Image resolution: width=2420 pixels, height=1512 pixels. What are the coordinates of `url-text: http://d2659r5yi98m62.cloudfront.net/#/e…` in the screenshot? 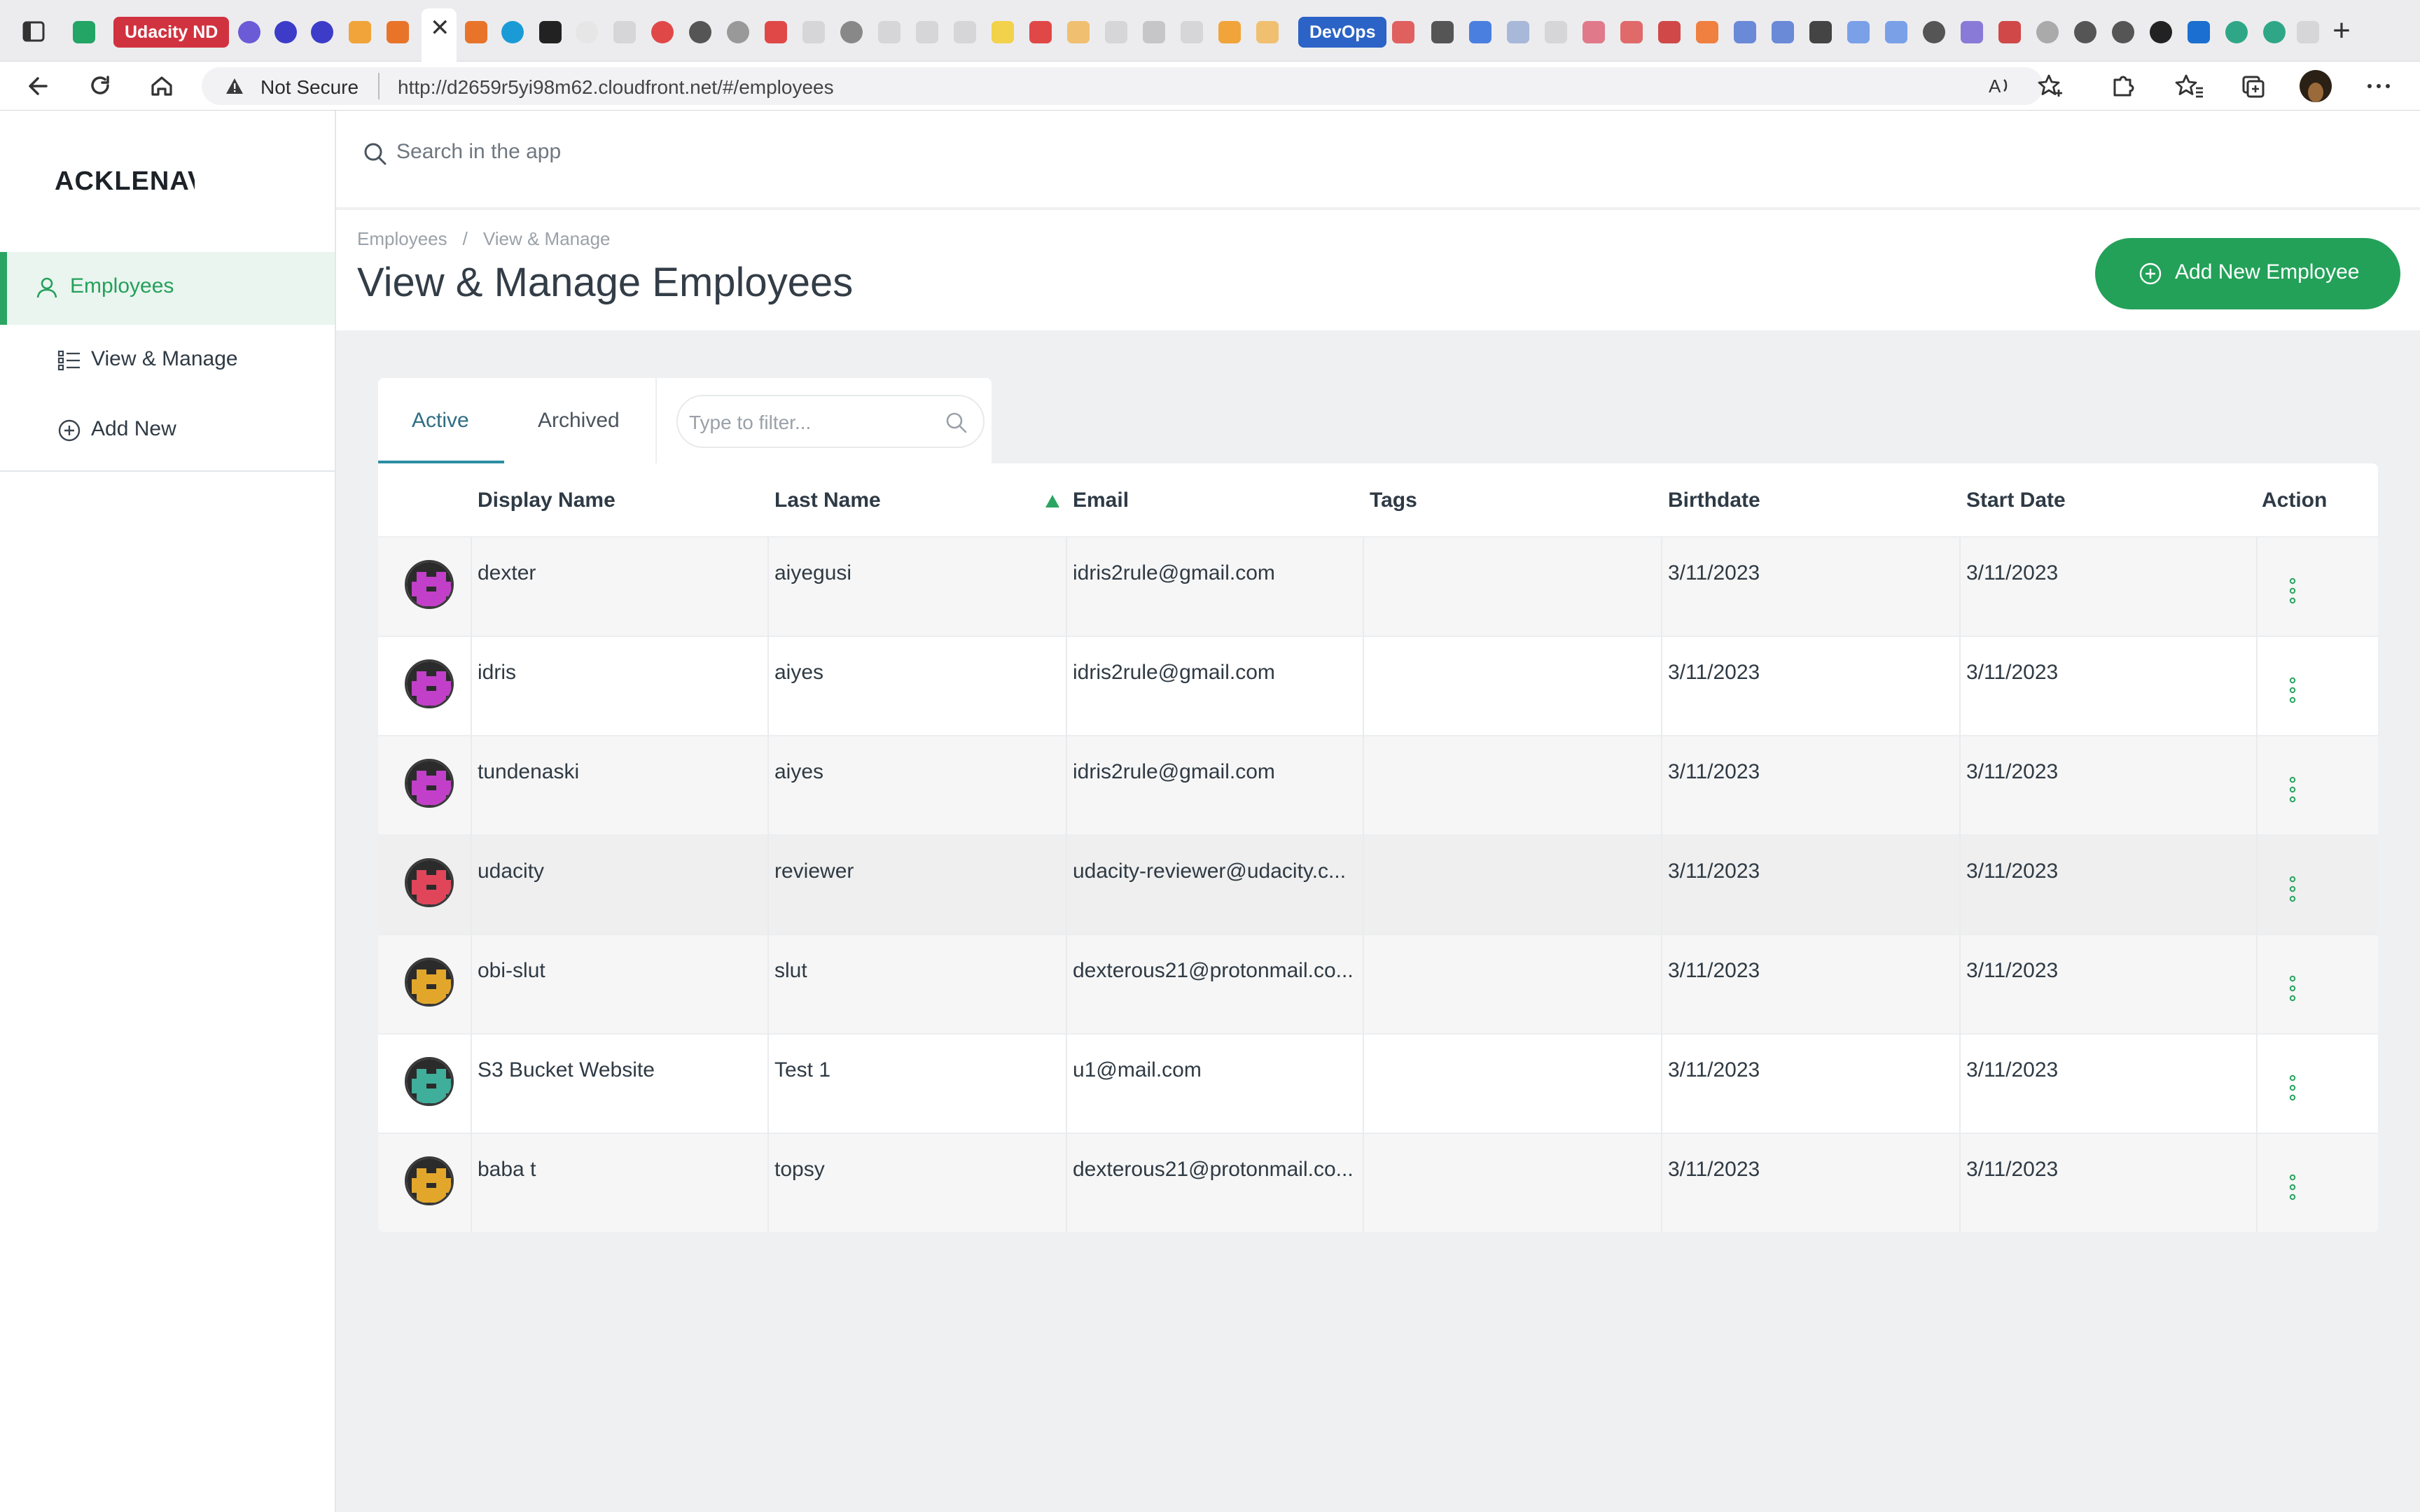 It's located at (616, 87).